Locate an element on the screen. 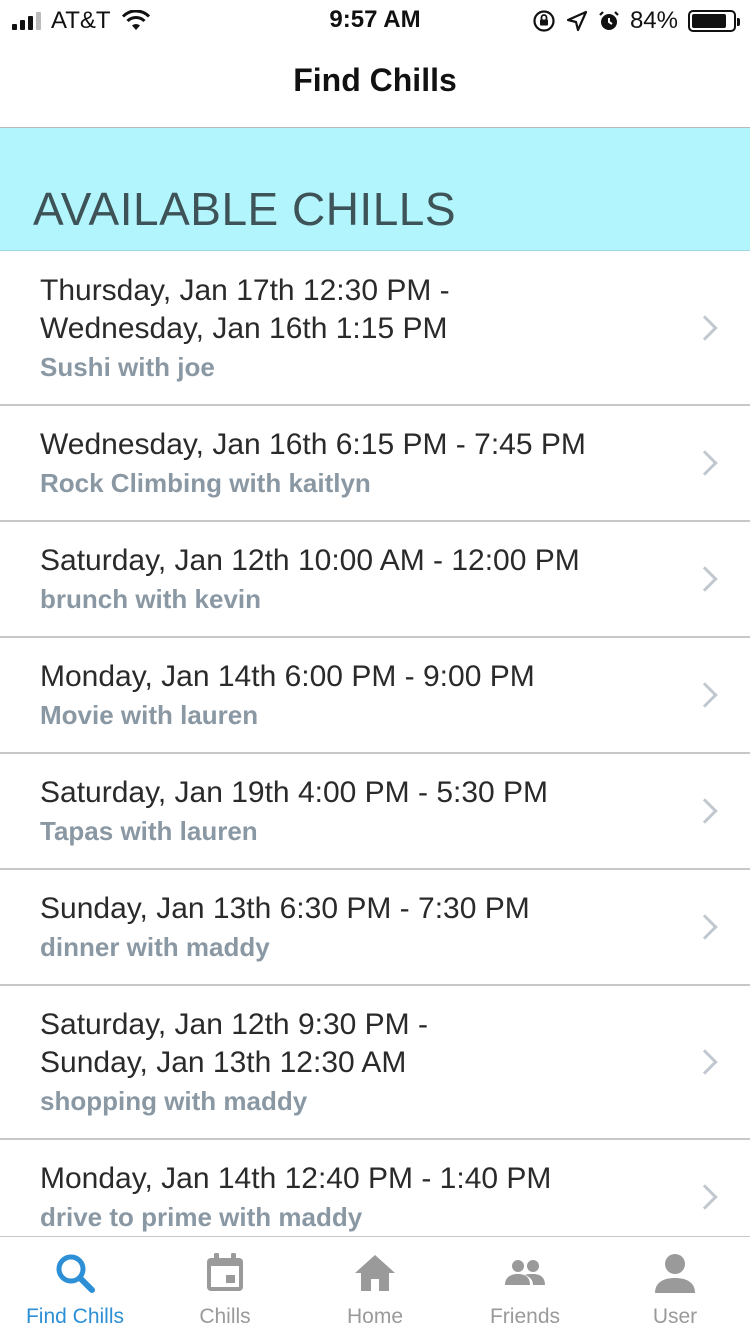 The image size is (750, 1334). calendar-icon is located at coordinates (225, 1272).